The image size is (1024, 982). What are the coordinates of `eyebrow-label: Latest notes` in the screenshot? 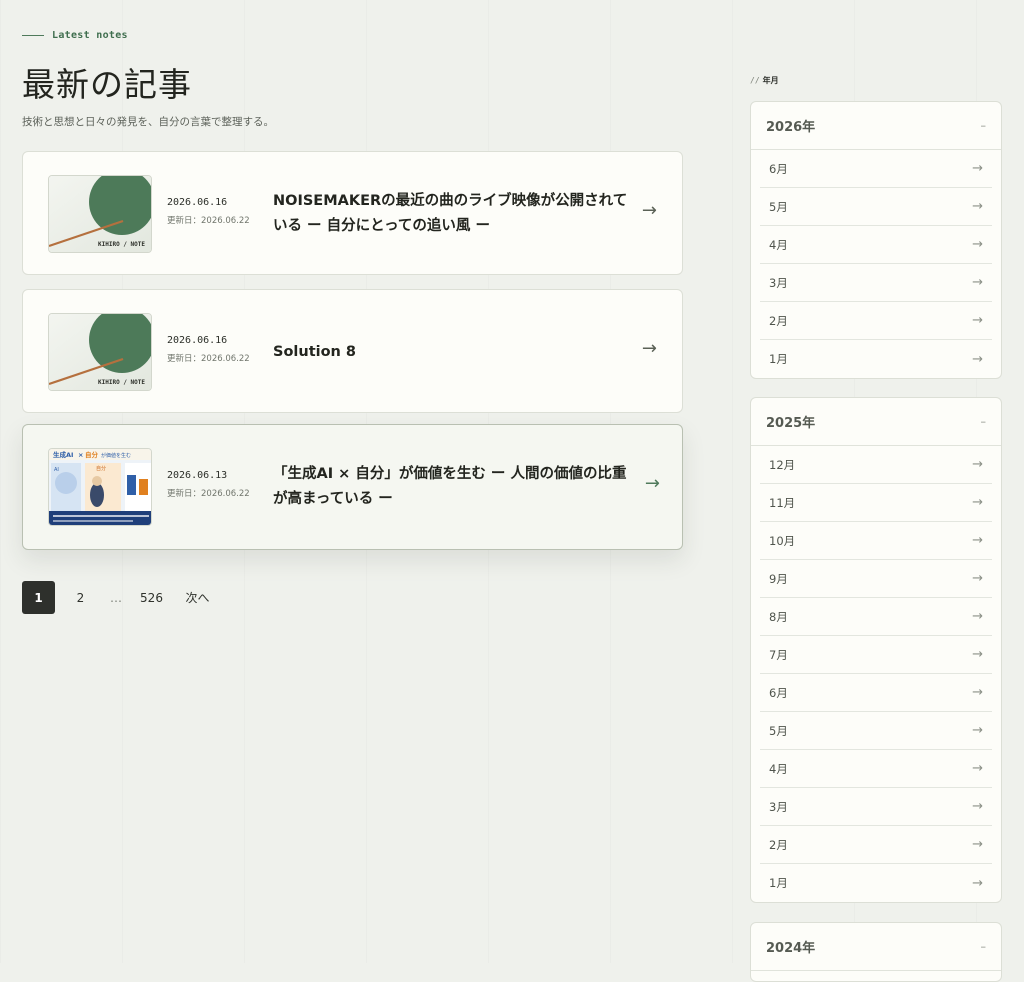 It's located at (90, 35).